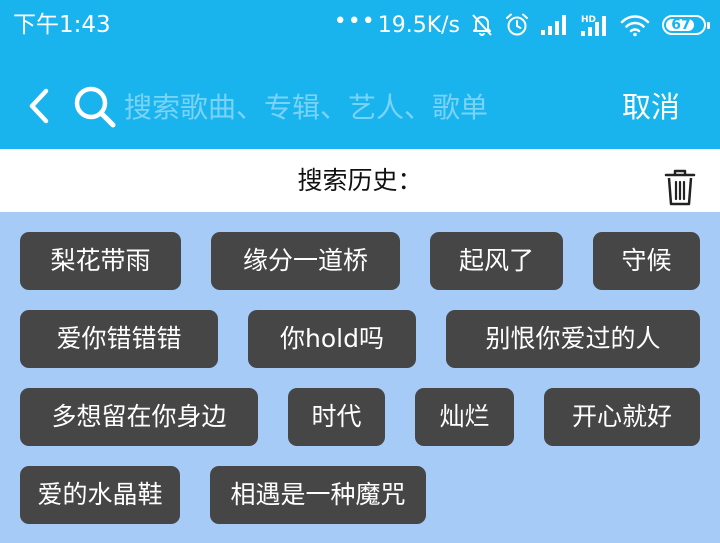 Image resolution: width=720 pixels, height=543 pixels. Describe the element at coordinates (100, 261) in the screenshot. I see `history-tag: 梨花带雨` at that location.